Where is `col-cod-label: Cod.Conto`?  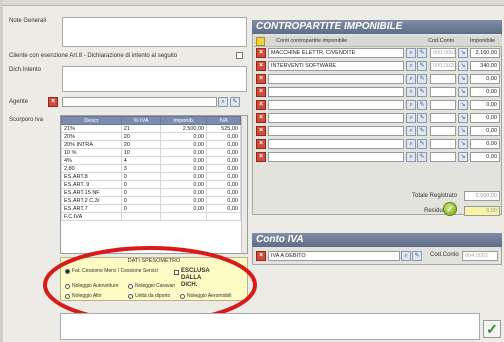 col-cod-label: Cod.Conto is located at coordinates (441, 41).